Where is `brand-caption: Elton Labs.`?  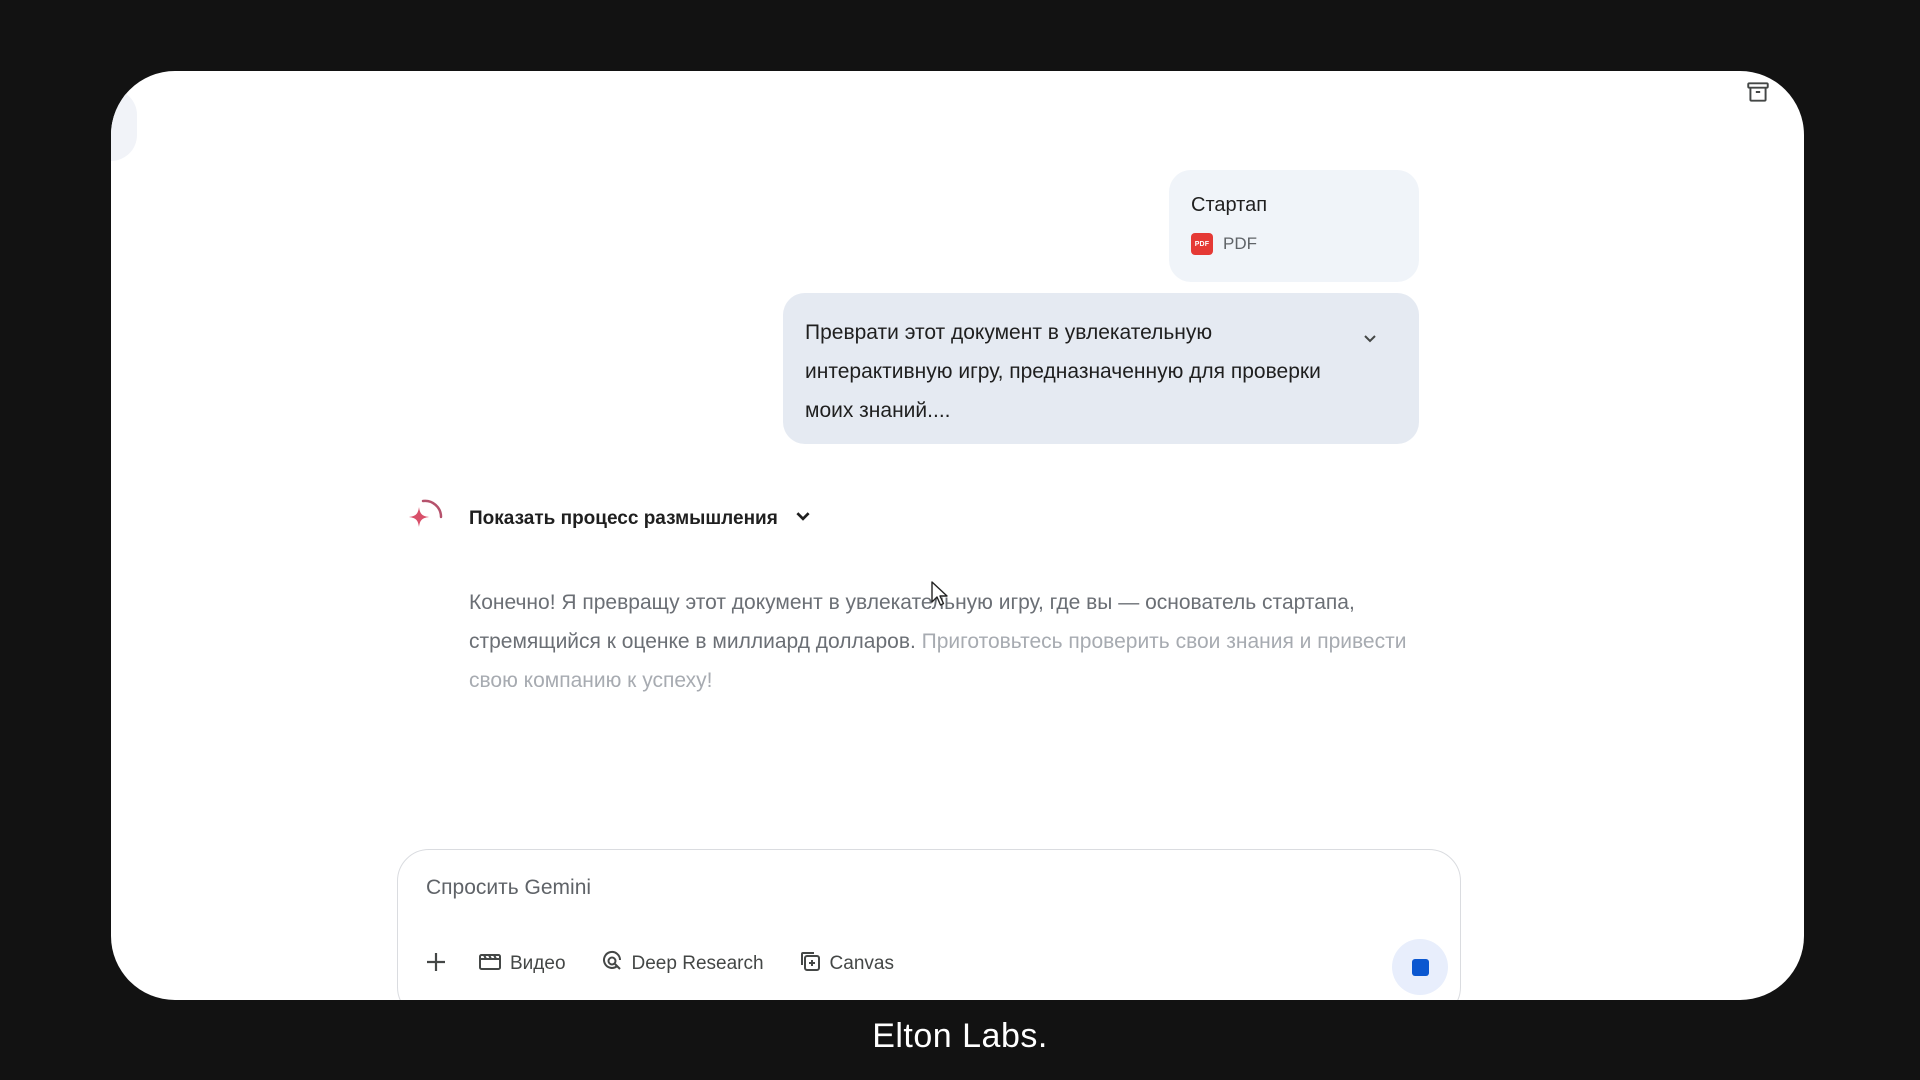 brand-caption: Elton Labs. is located at coordinates (960, 1036).